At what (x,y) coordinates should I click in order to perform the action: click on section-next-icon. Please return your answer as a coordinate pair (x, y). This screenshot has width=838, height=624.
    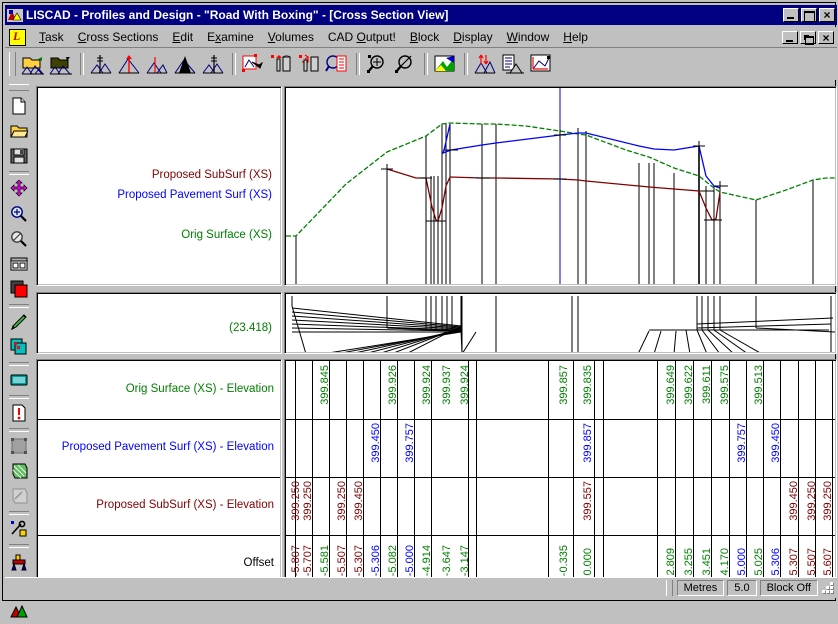
    Looking at the image, I should click on (185, 64).